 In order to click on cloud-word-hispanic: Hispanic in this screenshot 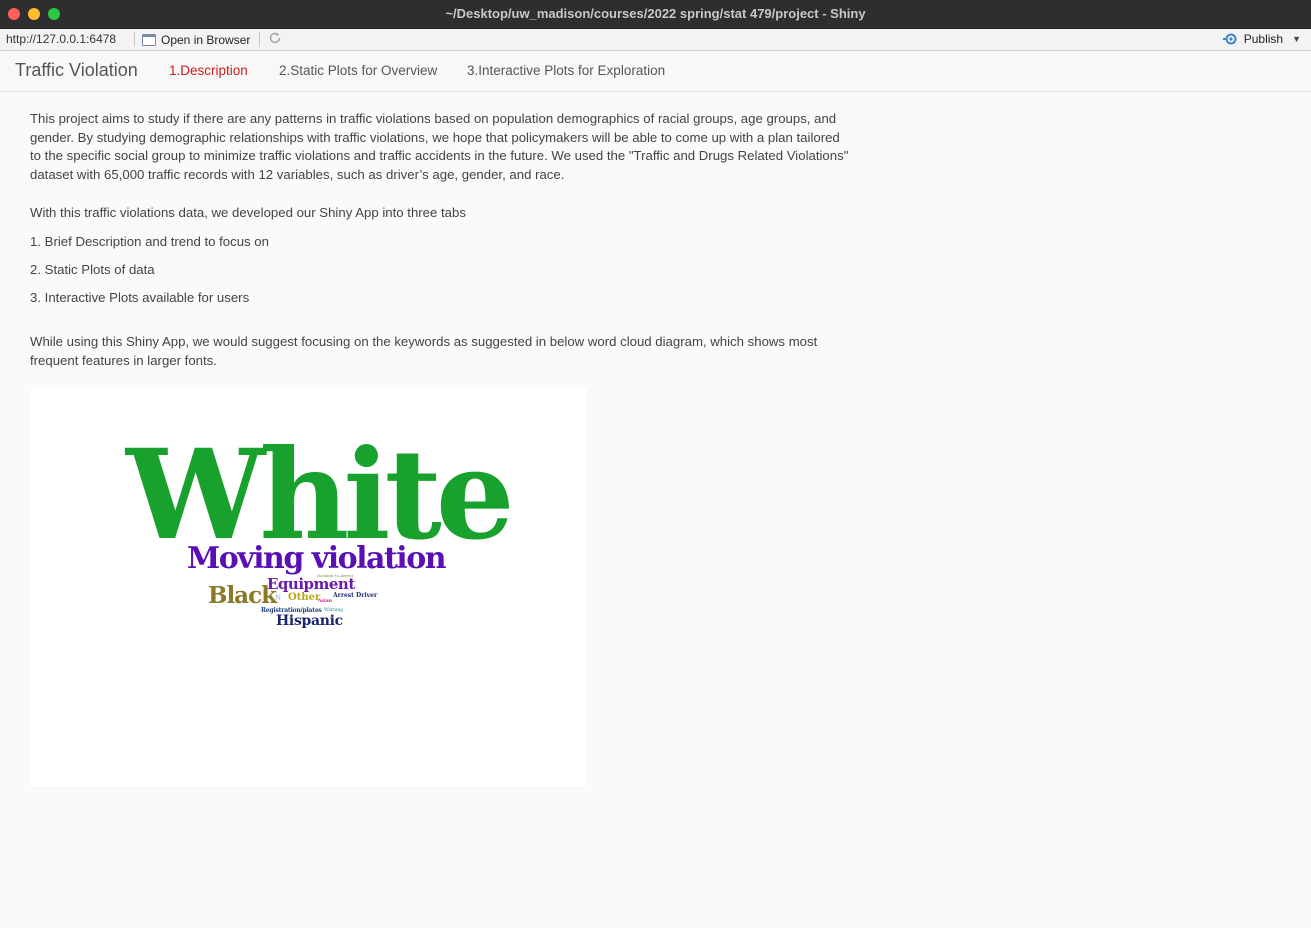, I will do `click(309, 621)`.